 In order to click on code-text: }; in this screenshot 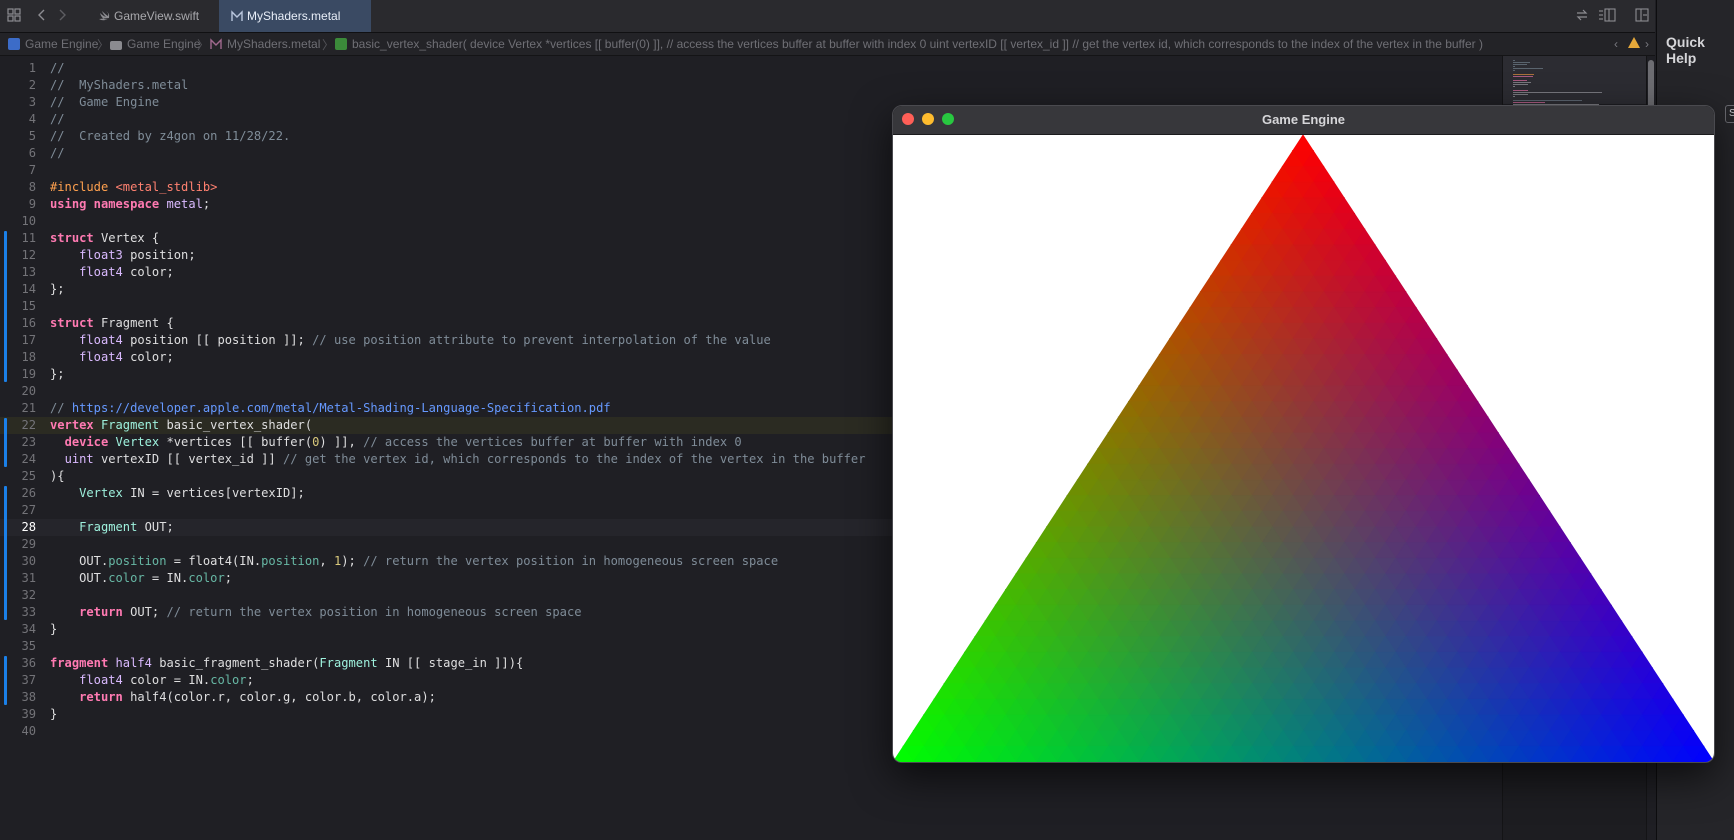, I will do `click(57, 289)`.